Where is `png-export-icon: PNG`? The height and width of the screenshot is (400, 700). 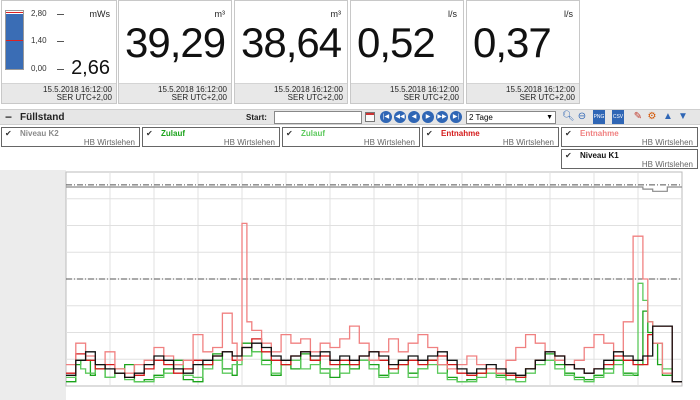
png-export-icon: PNG is located at coordinates (599, 117).